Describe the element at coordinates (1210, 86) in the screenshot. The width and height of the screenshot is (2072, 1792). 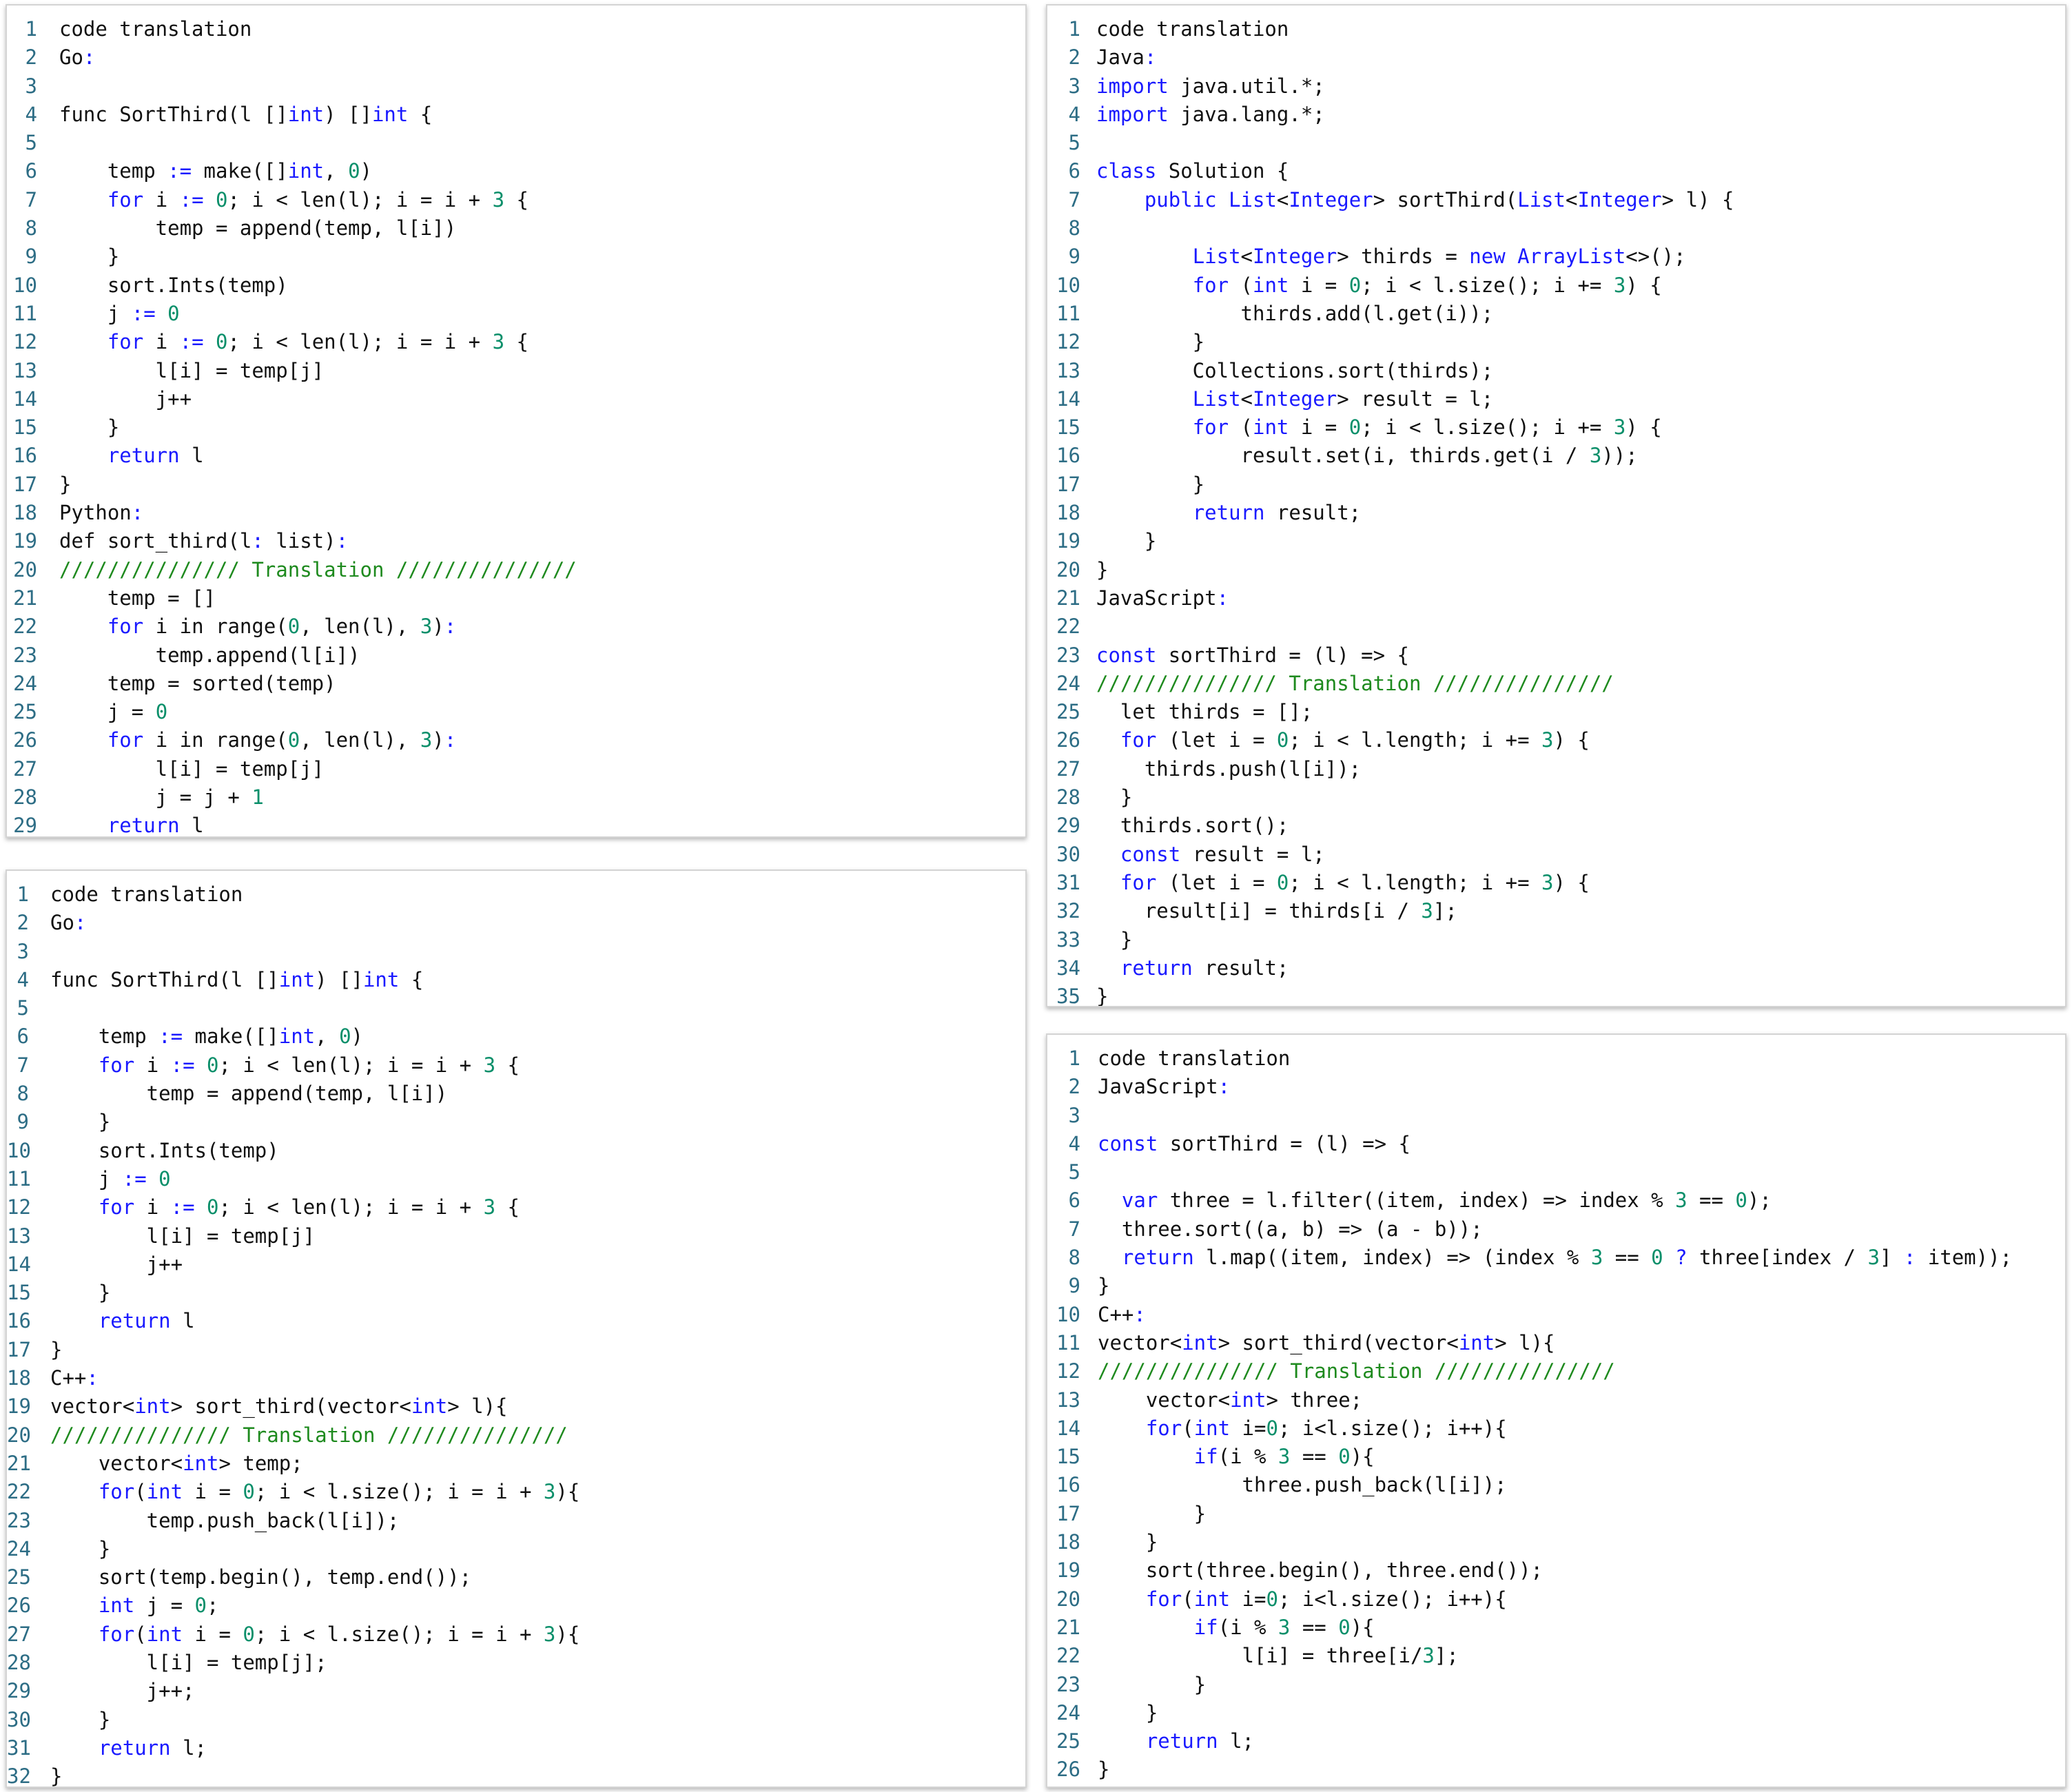
I see `code-text: import java.util.*;` at that location.